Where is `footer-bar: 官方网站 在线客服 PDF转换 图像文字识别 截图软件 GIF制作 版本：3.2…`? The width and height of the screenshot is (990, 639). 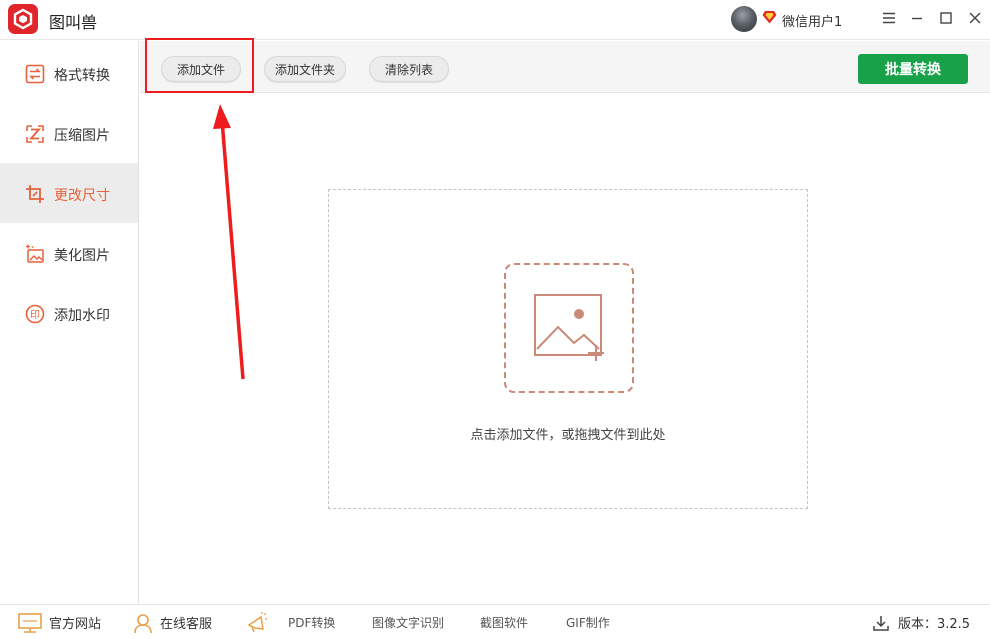
footer-bar: 官方网站 在线客服 PDF转换 图像文字识别 截图软件 GIF制作 版本：3.2… is located at coordinates (495, 621).